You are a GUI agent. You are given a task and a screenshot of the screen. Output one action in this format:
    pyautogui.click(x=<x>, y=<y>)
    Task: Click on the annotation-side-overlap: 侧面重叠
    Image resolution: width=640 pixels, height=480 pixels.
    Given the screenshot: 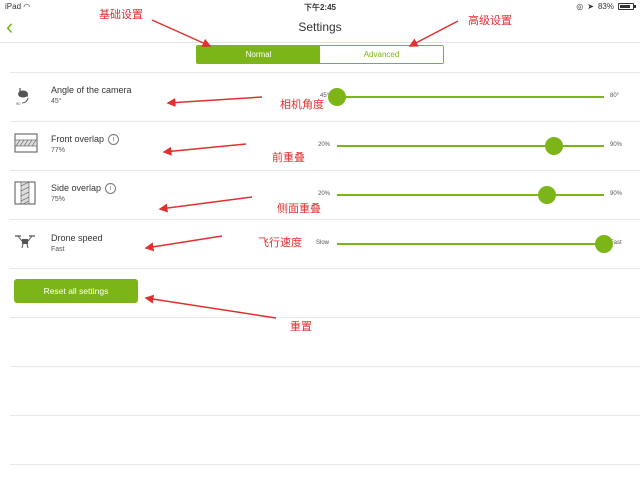 What is the action you would take?
    pyautogui.click(x=299, y=209)
    